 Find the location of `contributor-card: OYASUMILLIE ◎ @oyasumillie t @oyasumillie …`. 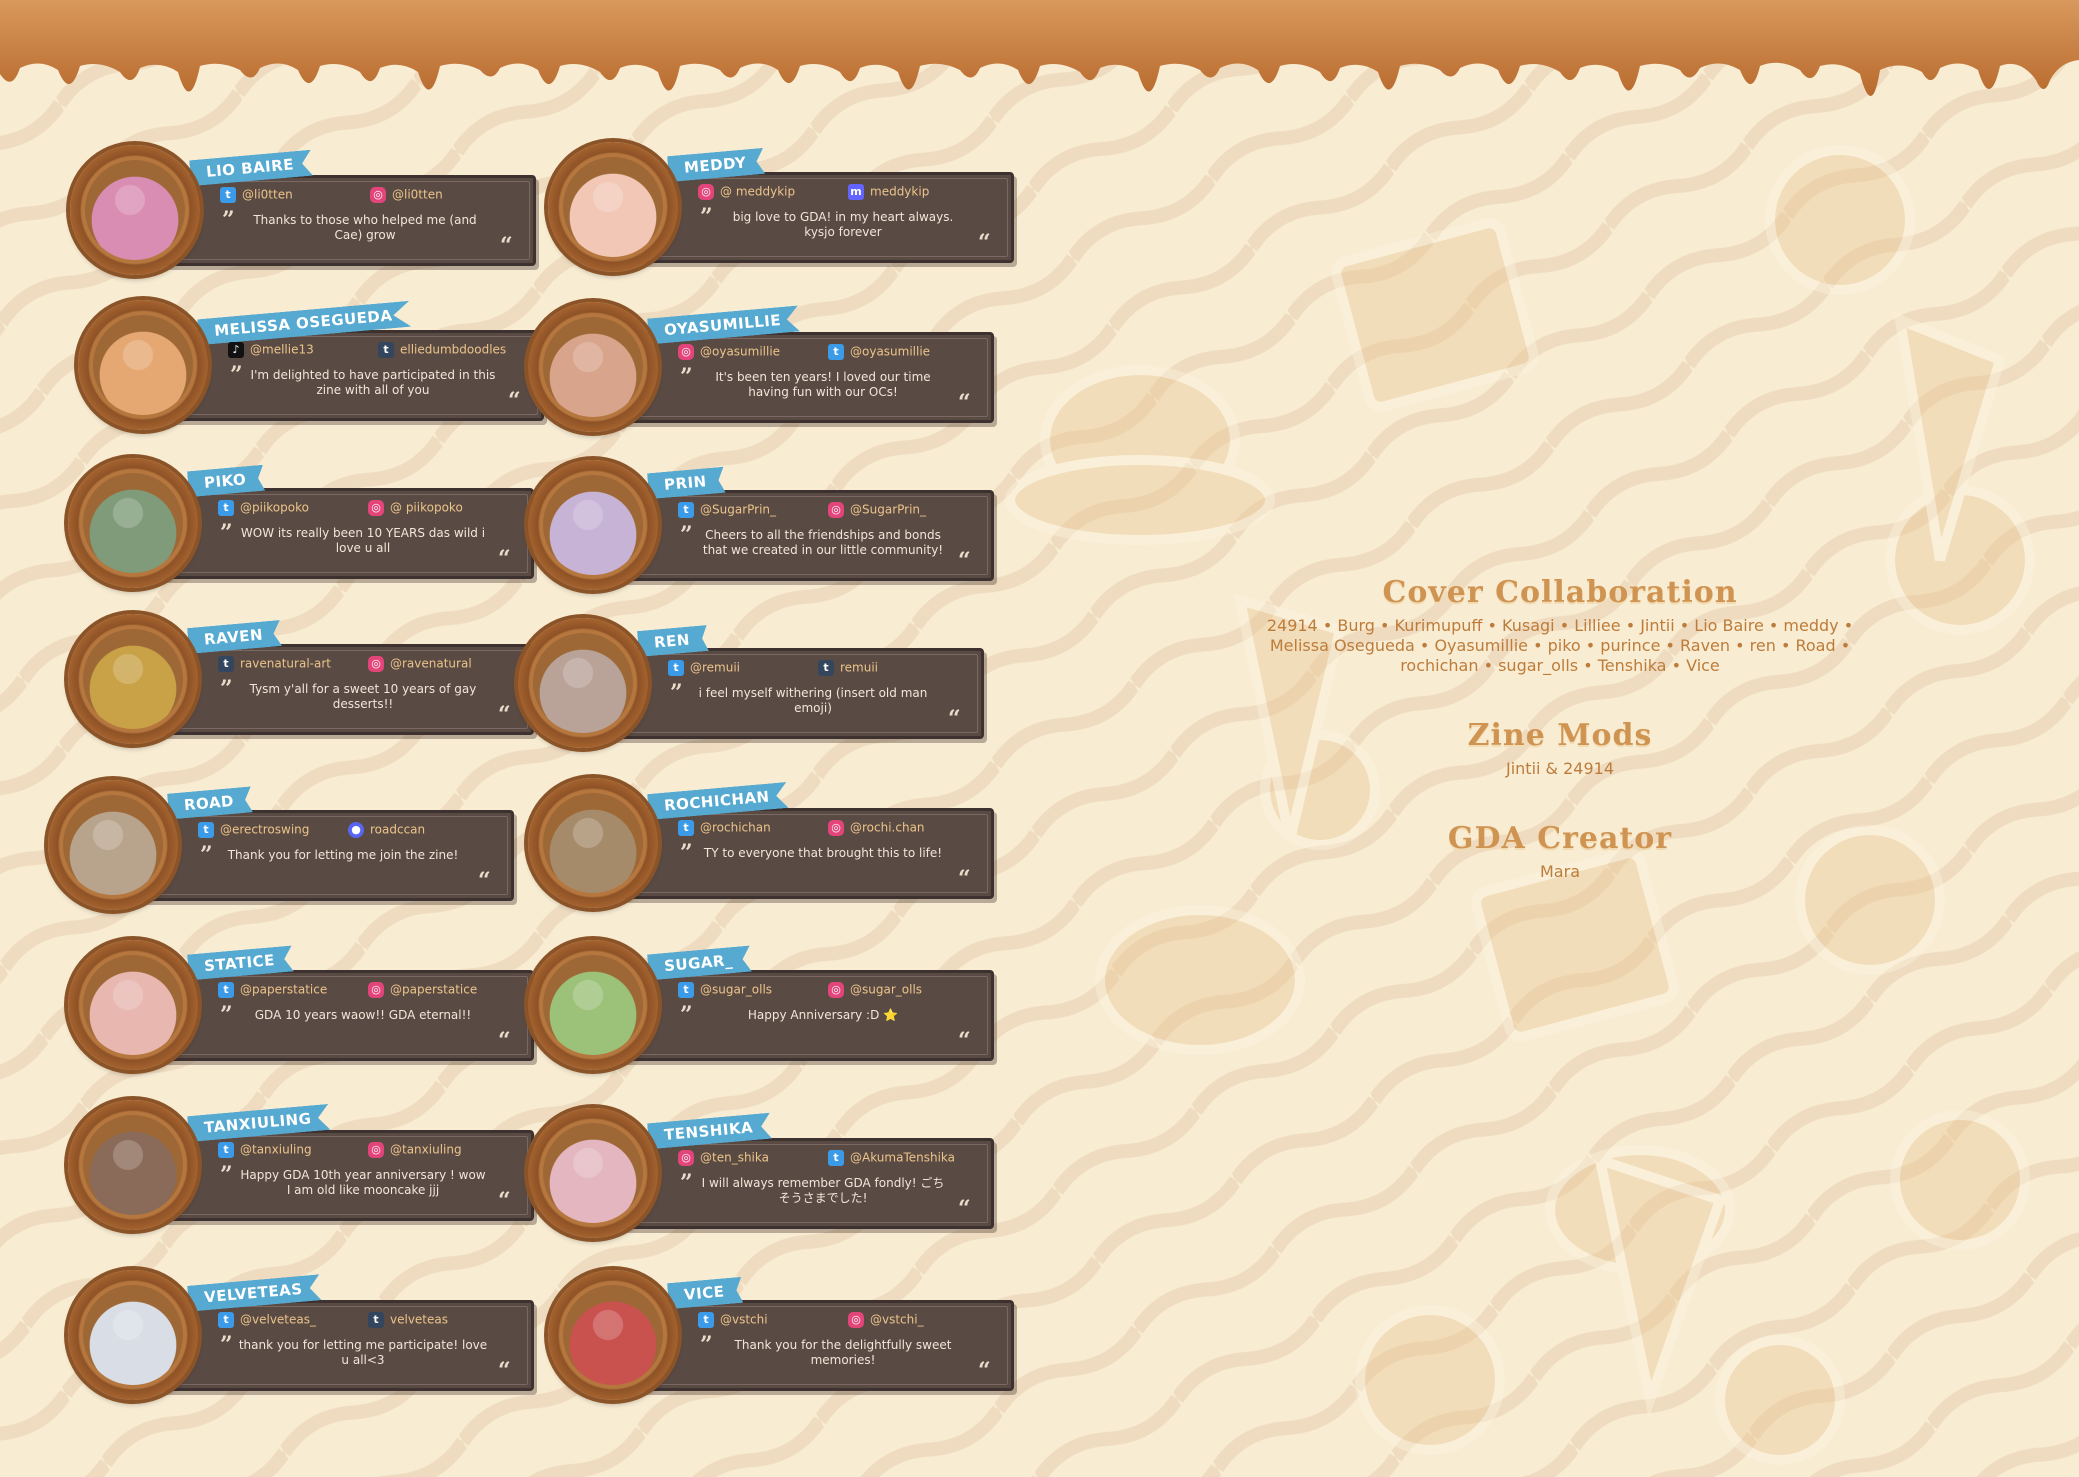

contributor-card: OYASUMILLIE ◎ @oyasumillie t @oyasumillie … is located at coordinates (761, 367).